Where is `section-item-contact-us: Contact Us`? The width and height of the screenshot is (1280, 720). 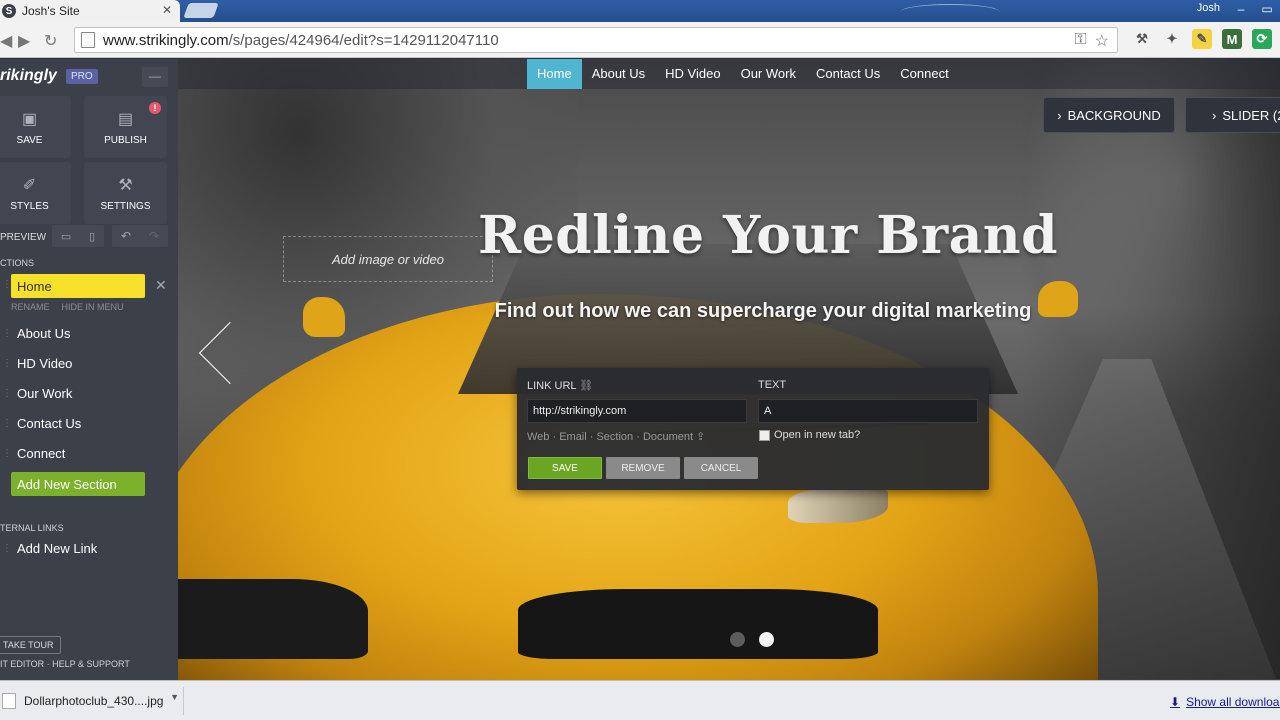 section-item-contact-us: Contact Us is located at coordinates (49, 423).